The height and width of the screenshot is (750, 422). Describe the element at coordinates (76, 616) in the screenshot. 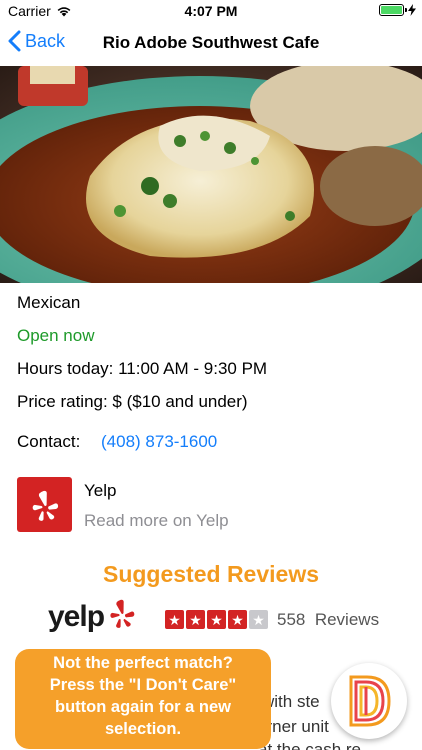

I see `yelp-wordmark-text: yelp` at that location.